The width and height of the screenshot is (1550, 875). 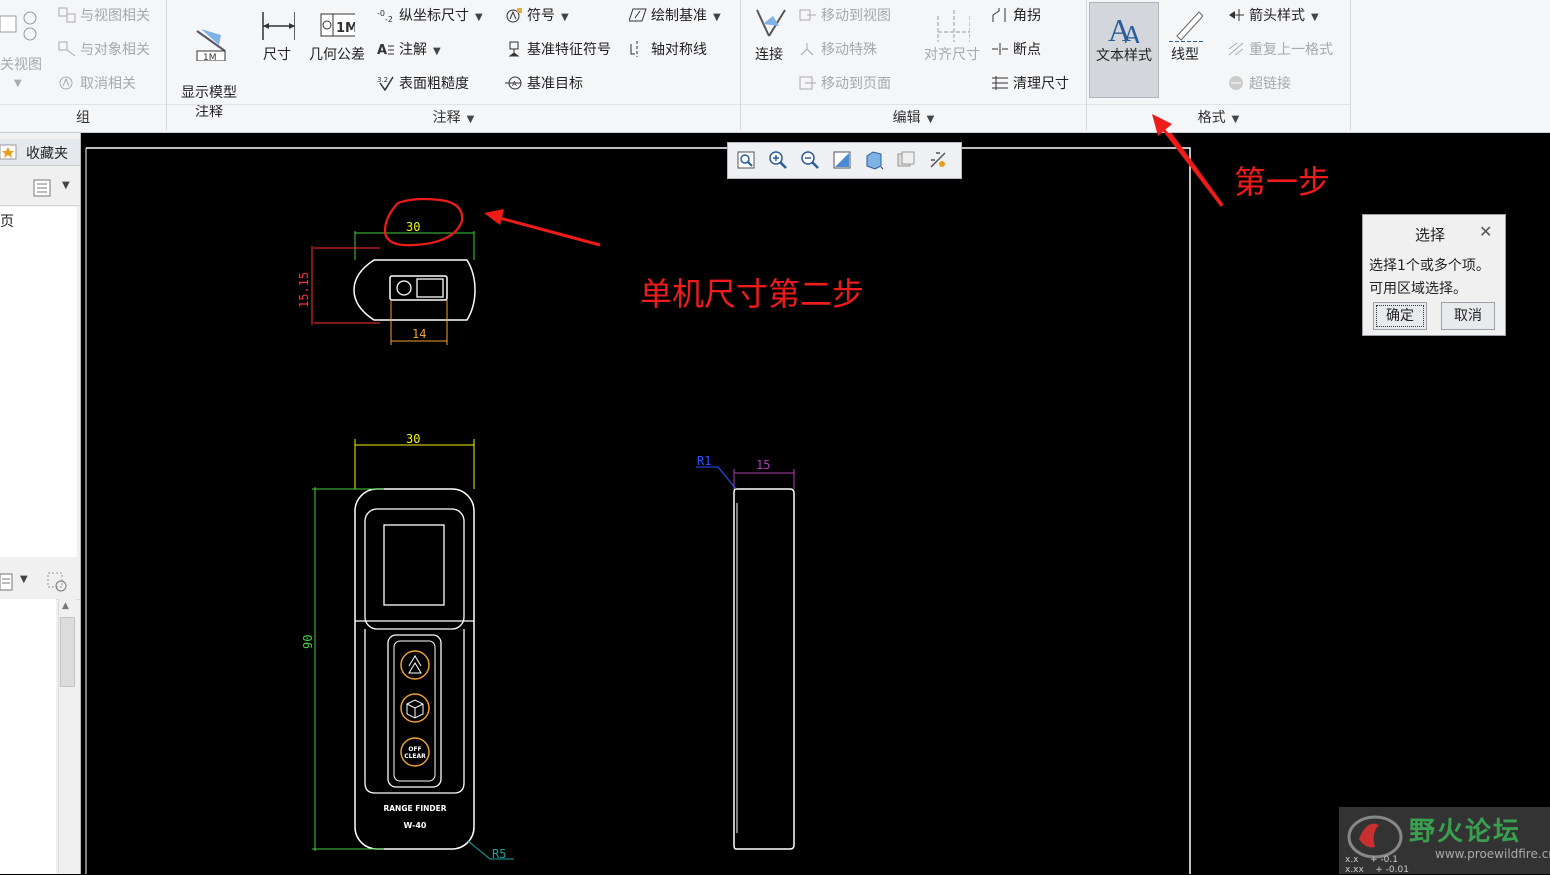 What do you see at coordinates (65, 606) in the screenshot?
I see `scroll-up-icon: ▲` at bounding box center [65, 606].